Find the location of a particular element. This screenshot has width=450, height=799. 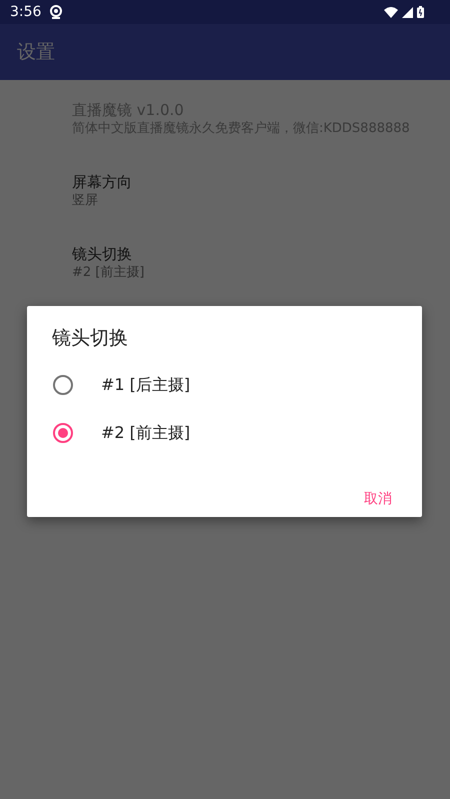

preference-item: 镜头切换 #2 [前主摄] is located at coordinates (225, 268).